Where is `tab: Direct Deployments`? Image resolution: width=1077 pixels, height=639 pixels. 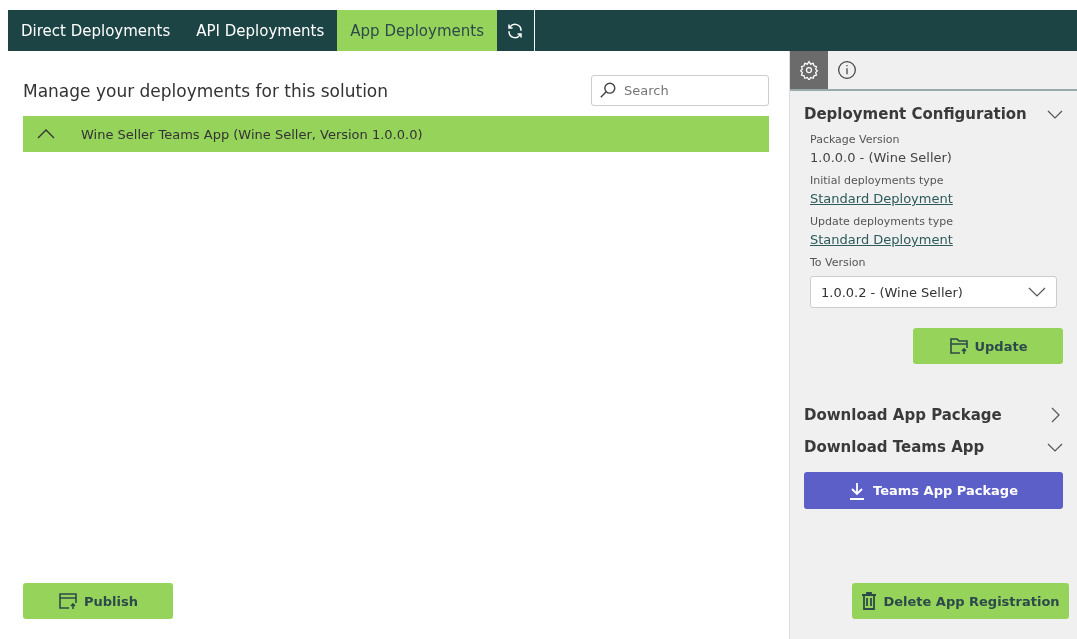
tab: Direct Deployments is located at coordinates (96, 30).